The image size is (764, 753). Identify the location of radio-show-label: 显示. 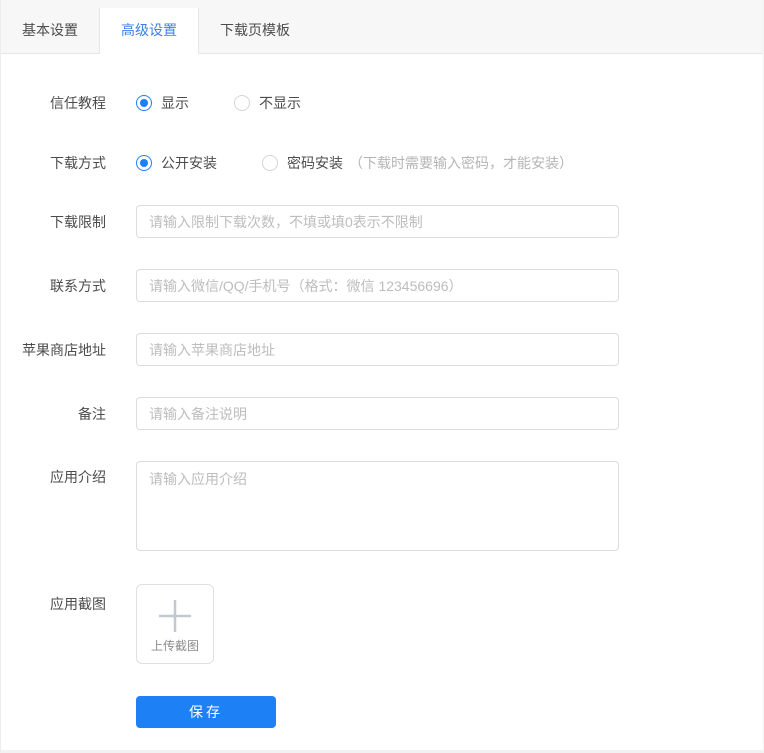
(175, 103).